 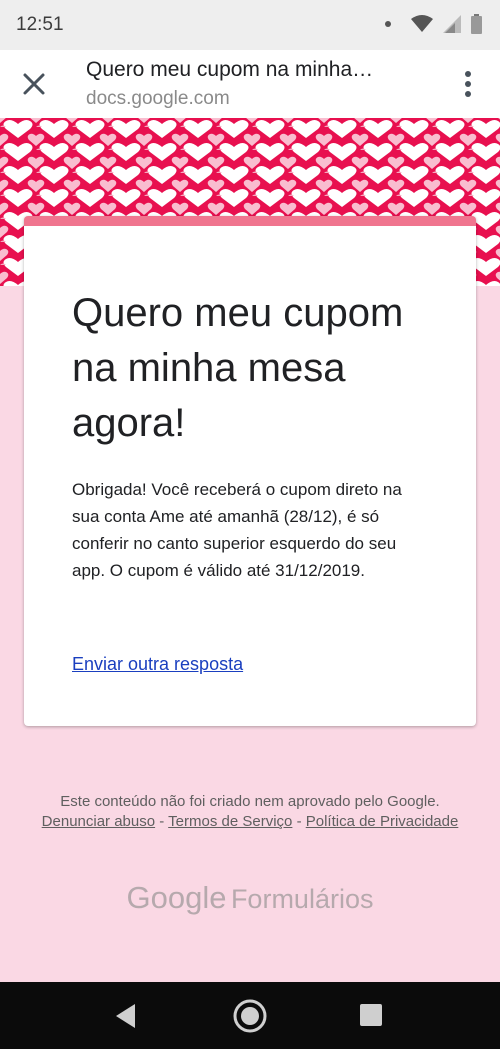 What do you see at coordinates (34, 84) in the screenshot?
I see `close-icon` at bounding box center [34, 84].